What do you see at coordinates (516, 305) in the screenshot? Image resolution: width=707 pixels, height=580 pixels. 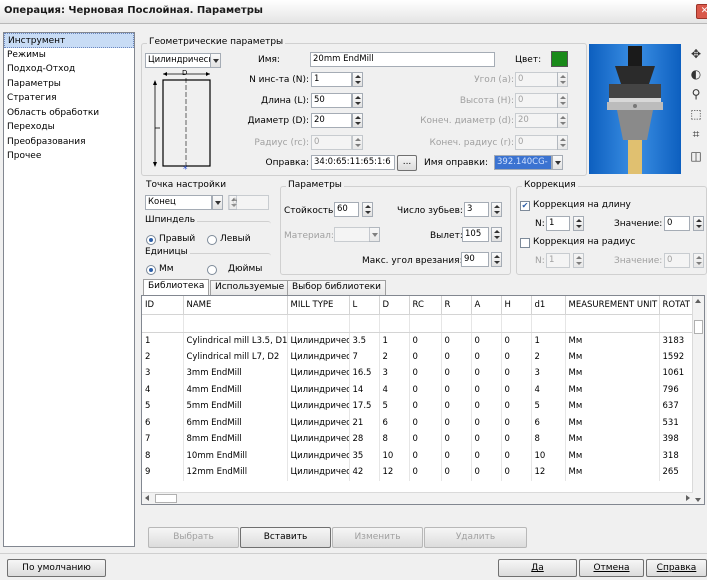 I see `column-header: H` at bounding box center [516, 305].